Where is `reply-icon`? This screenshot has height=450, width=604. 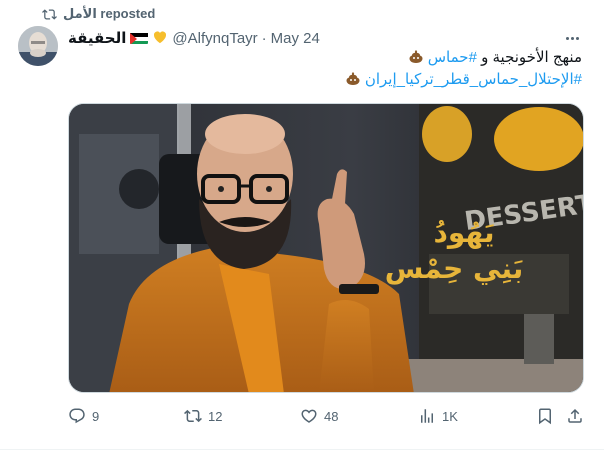
reply-icon is located at coordinates (77, 416).